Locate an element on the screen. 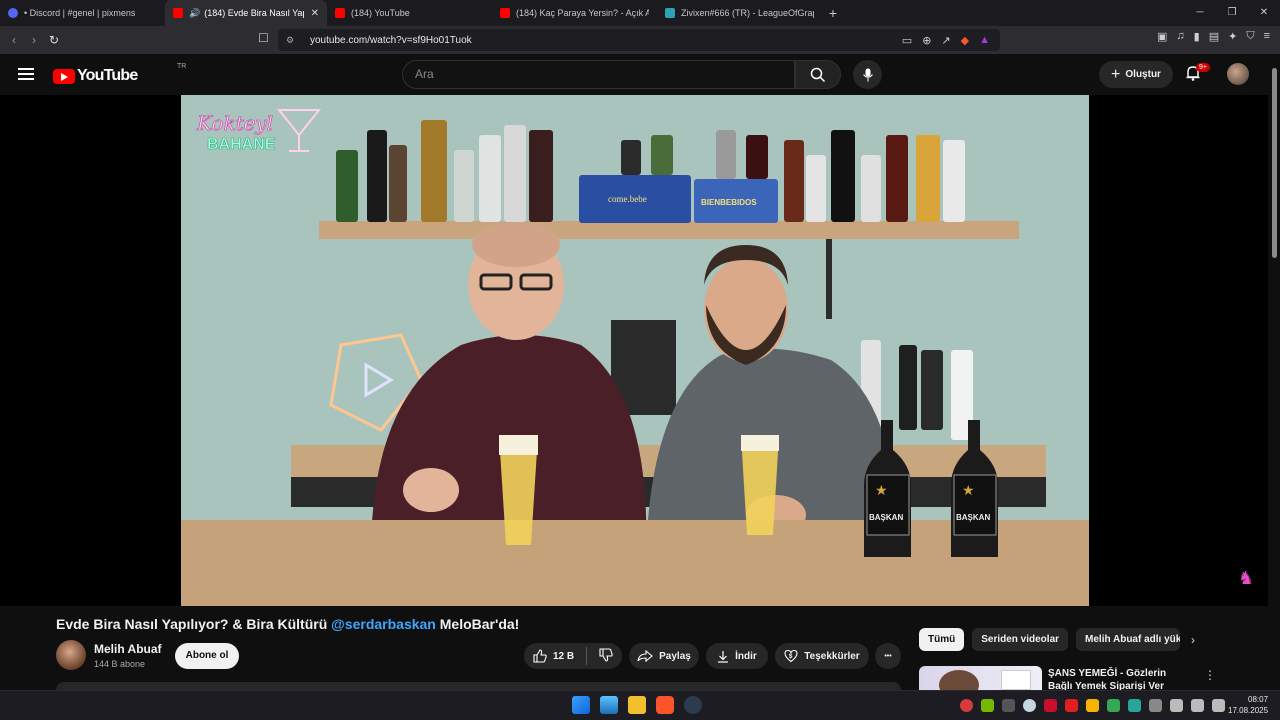 This screenshot has width=1280, height=720. reload-icon: ↻ is located at coordinates (54, 40).